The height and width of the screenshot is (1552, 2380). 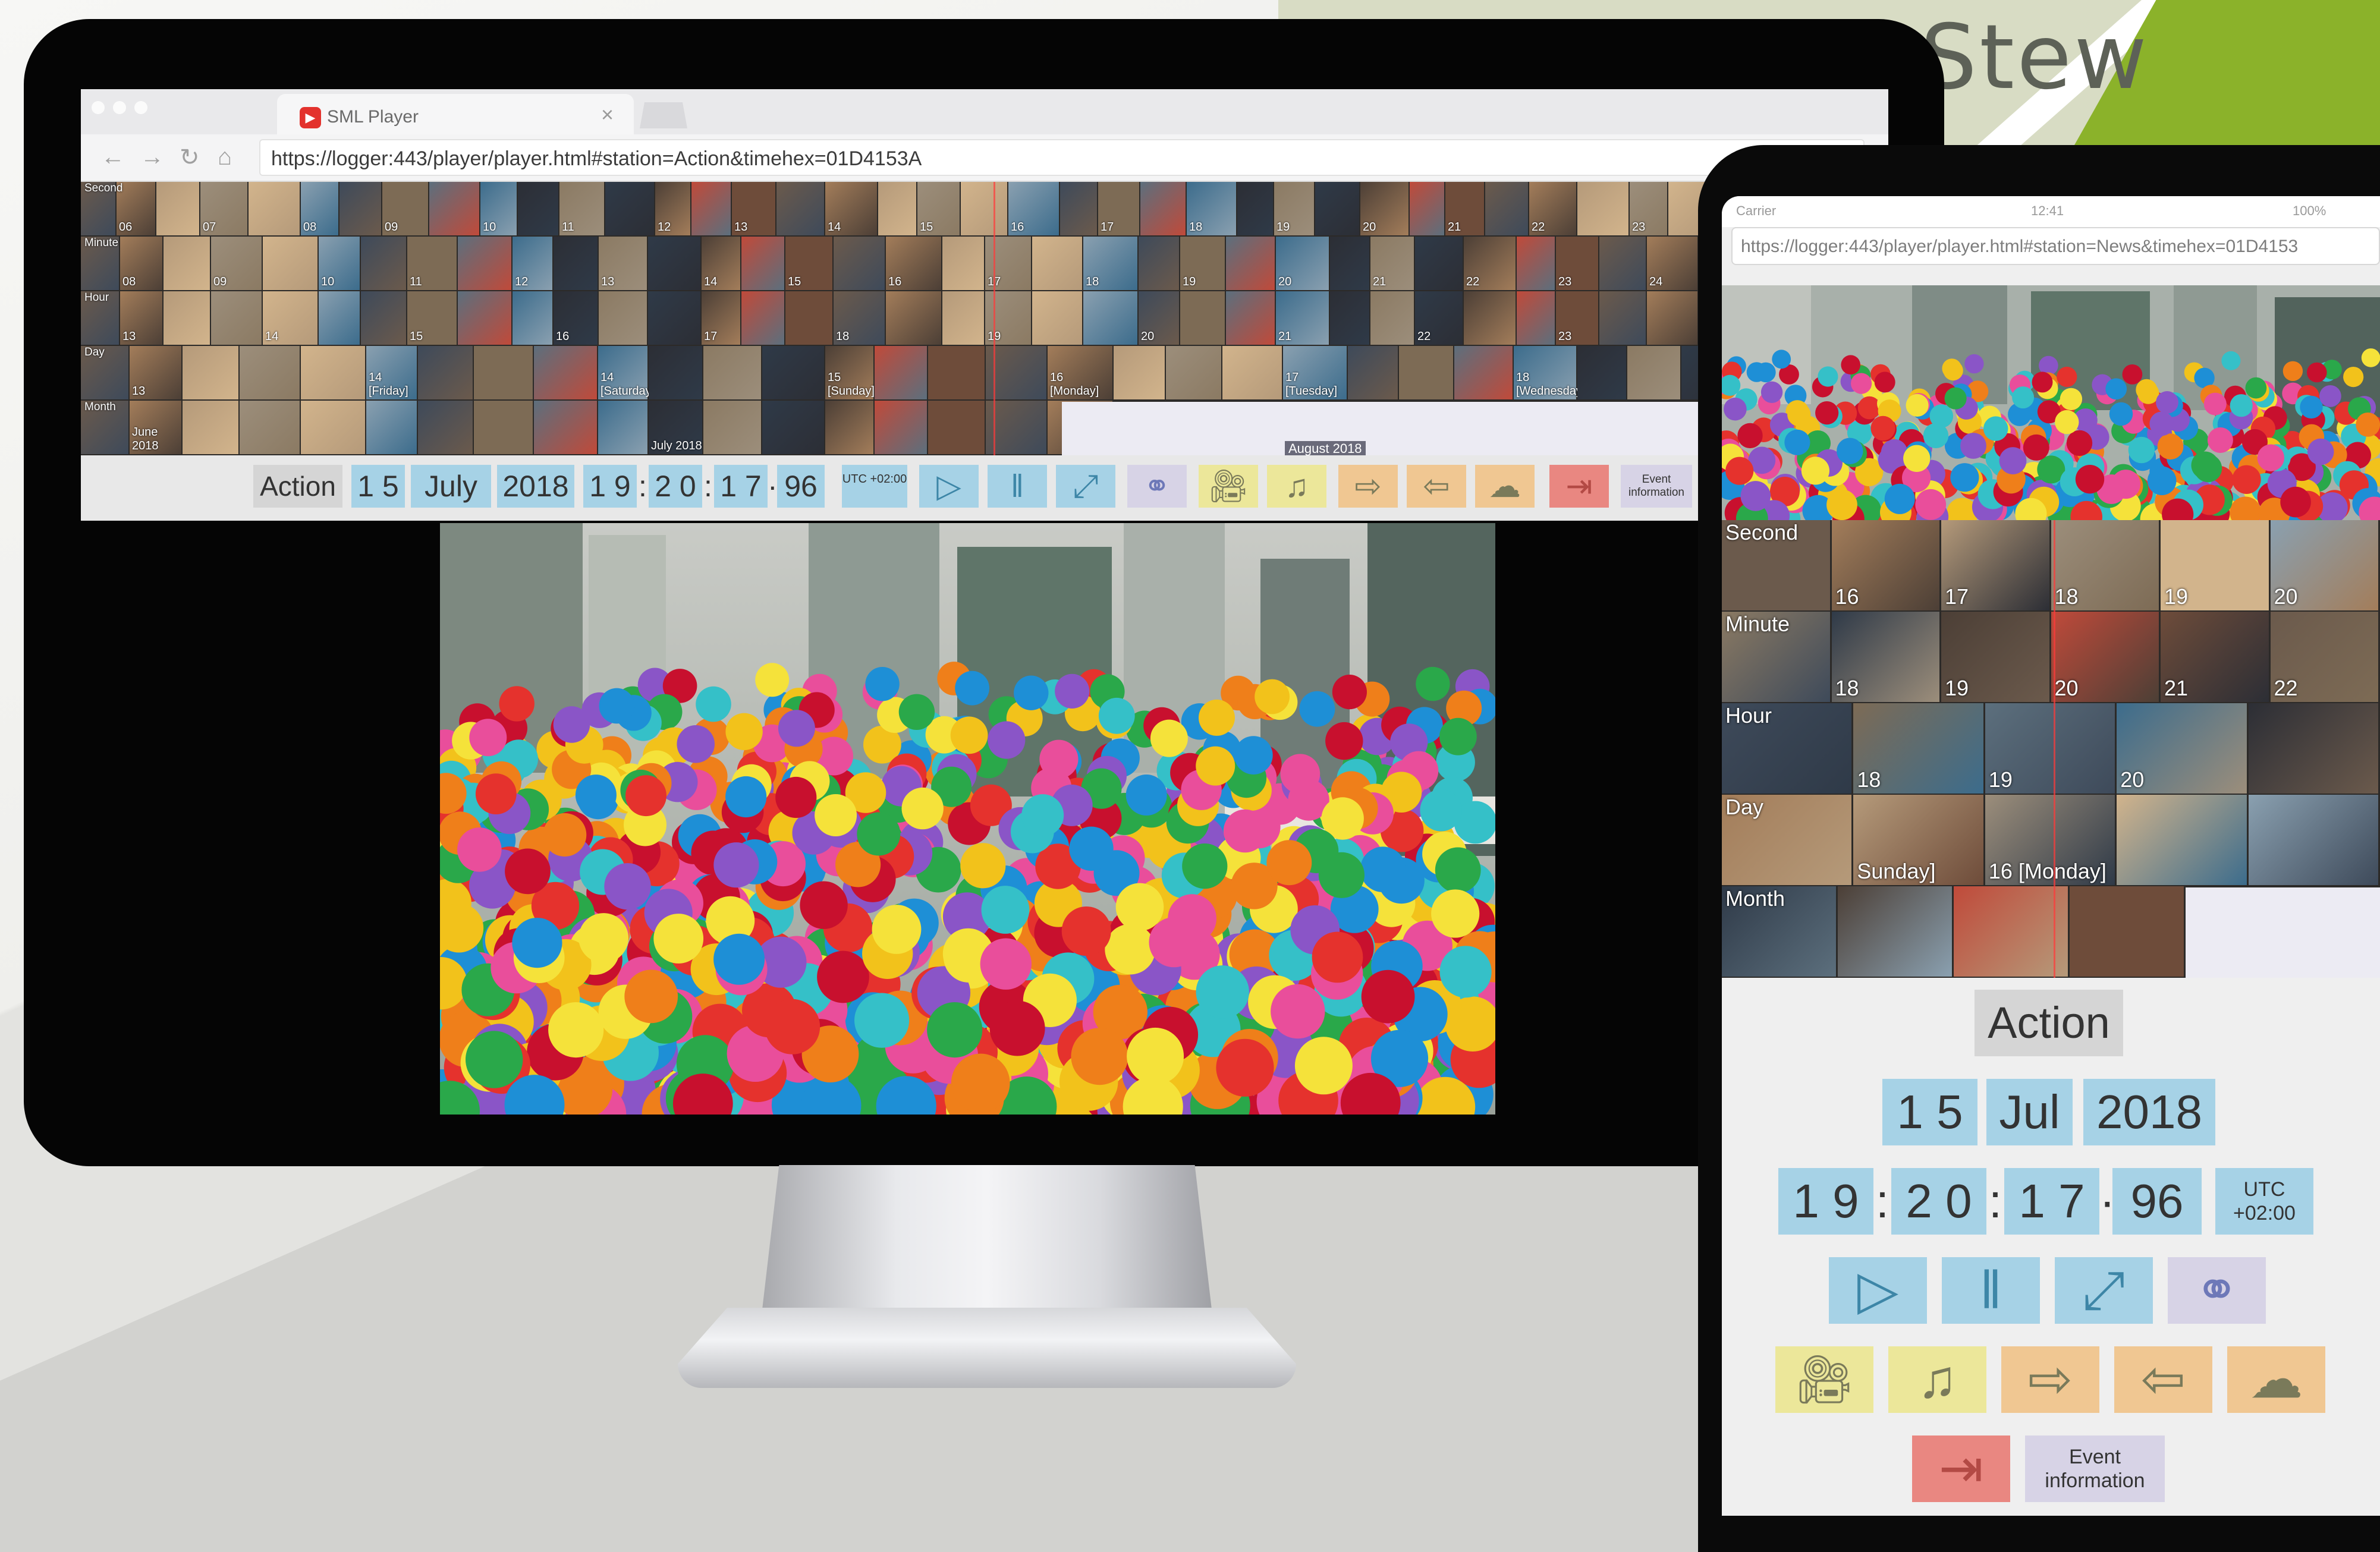 I want to click on timeline-thumbnail: 12, so click(x=532, y=263).